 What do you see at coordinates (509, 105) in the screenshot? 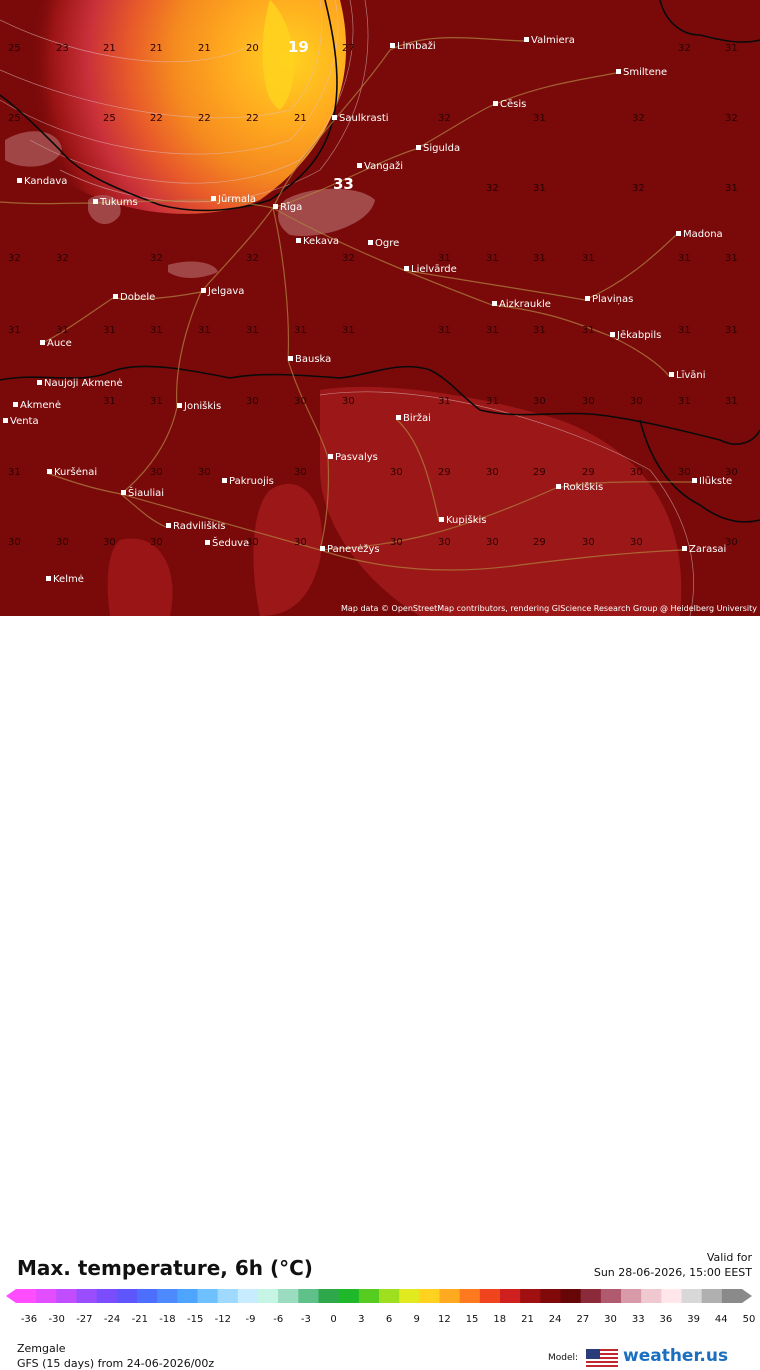
I see `city-label: Cēsis` at bounding box center [509, 105].